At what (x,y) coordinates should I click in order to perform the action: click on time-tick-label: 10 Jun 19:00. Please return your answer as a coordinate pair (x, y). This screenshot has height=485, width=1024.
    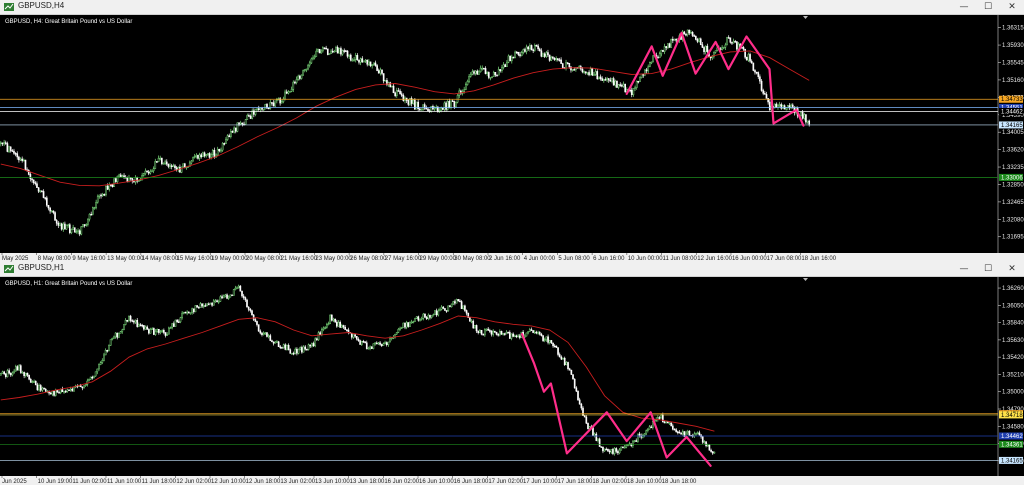
    Looking at the image, I should click on (55, 482).